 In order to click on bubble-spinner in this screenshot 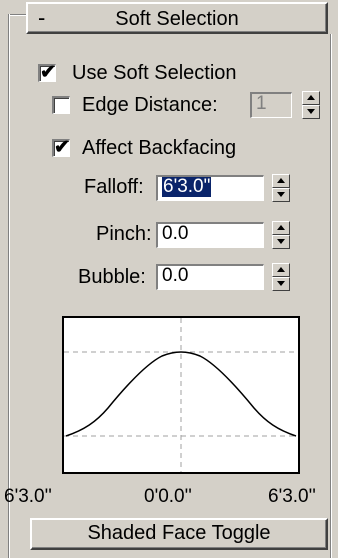, I will do `click(281, 277)`.